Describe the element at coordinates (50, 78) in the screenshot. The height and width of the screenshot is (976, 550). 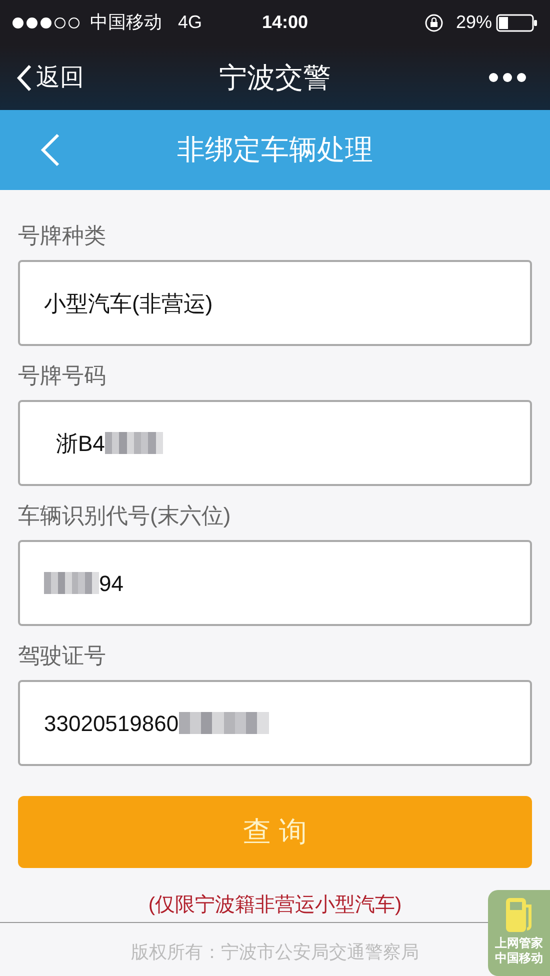
I see `back-button: 返回` at that location.